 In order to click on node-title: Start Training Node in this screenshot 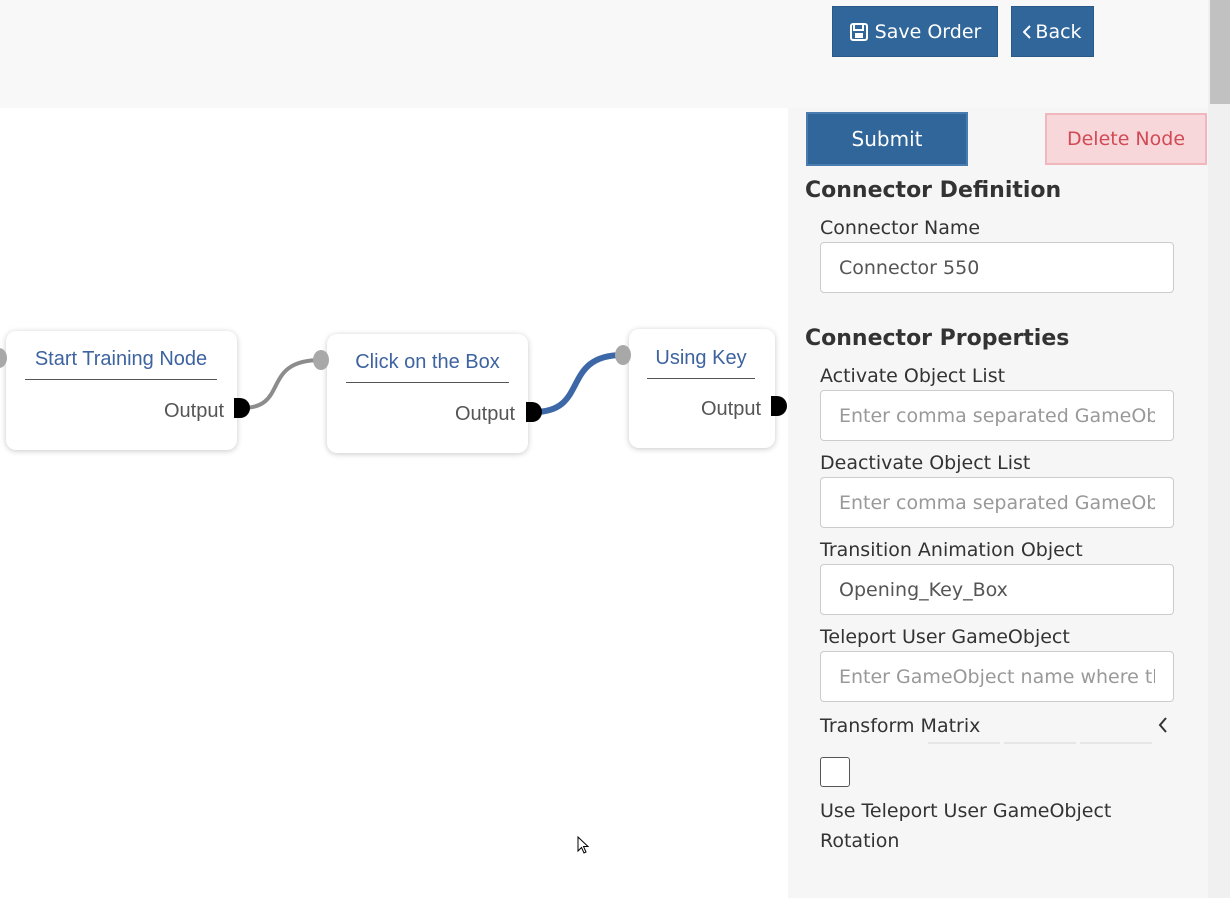, I will do `click(121, 364)`.